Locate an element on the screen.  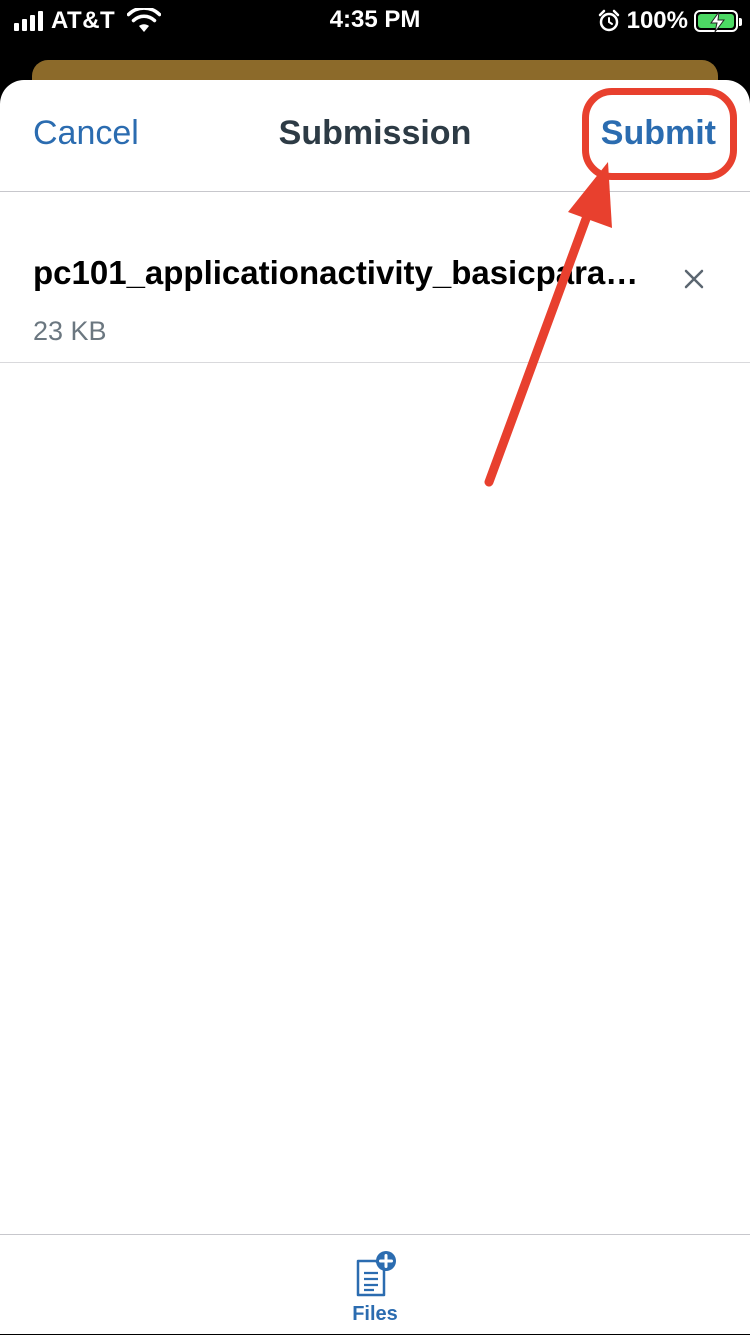
status-bar: AT&T 4:35 PM 100% is located at coordinates (375, 22).